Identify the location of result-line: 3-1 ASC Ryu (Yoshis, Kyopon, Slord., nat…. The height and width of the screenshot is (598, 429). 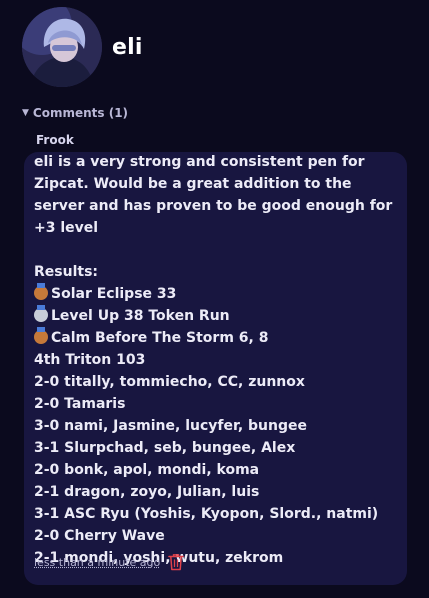
(206, 514).